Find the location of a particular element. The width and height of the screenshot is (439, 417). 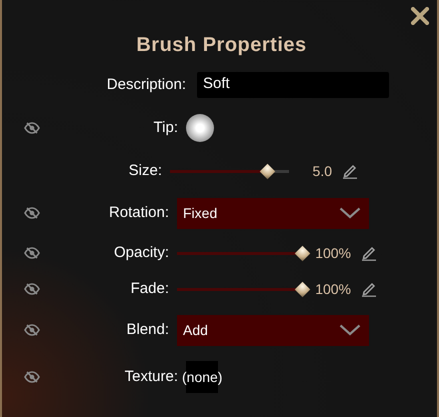

field-label: Tip: is located at coordinates (165, 128).